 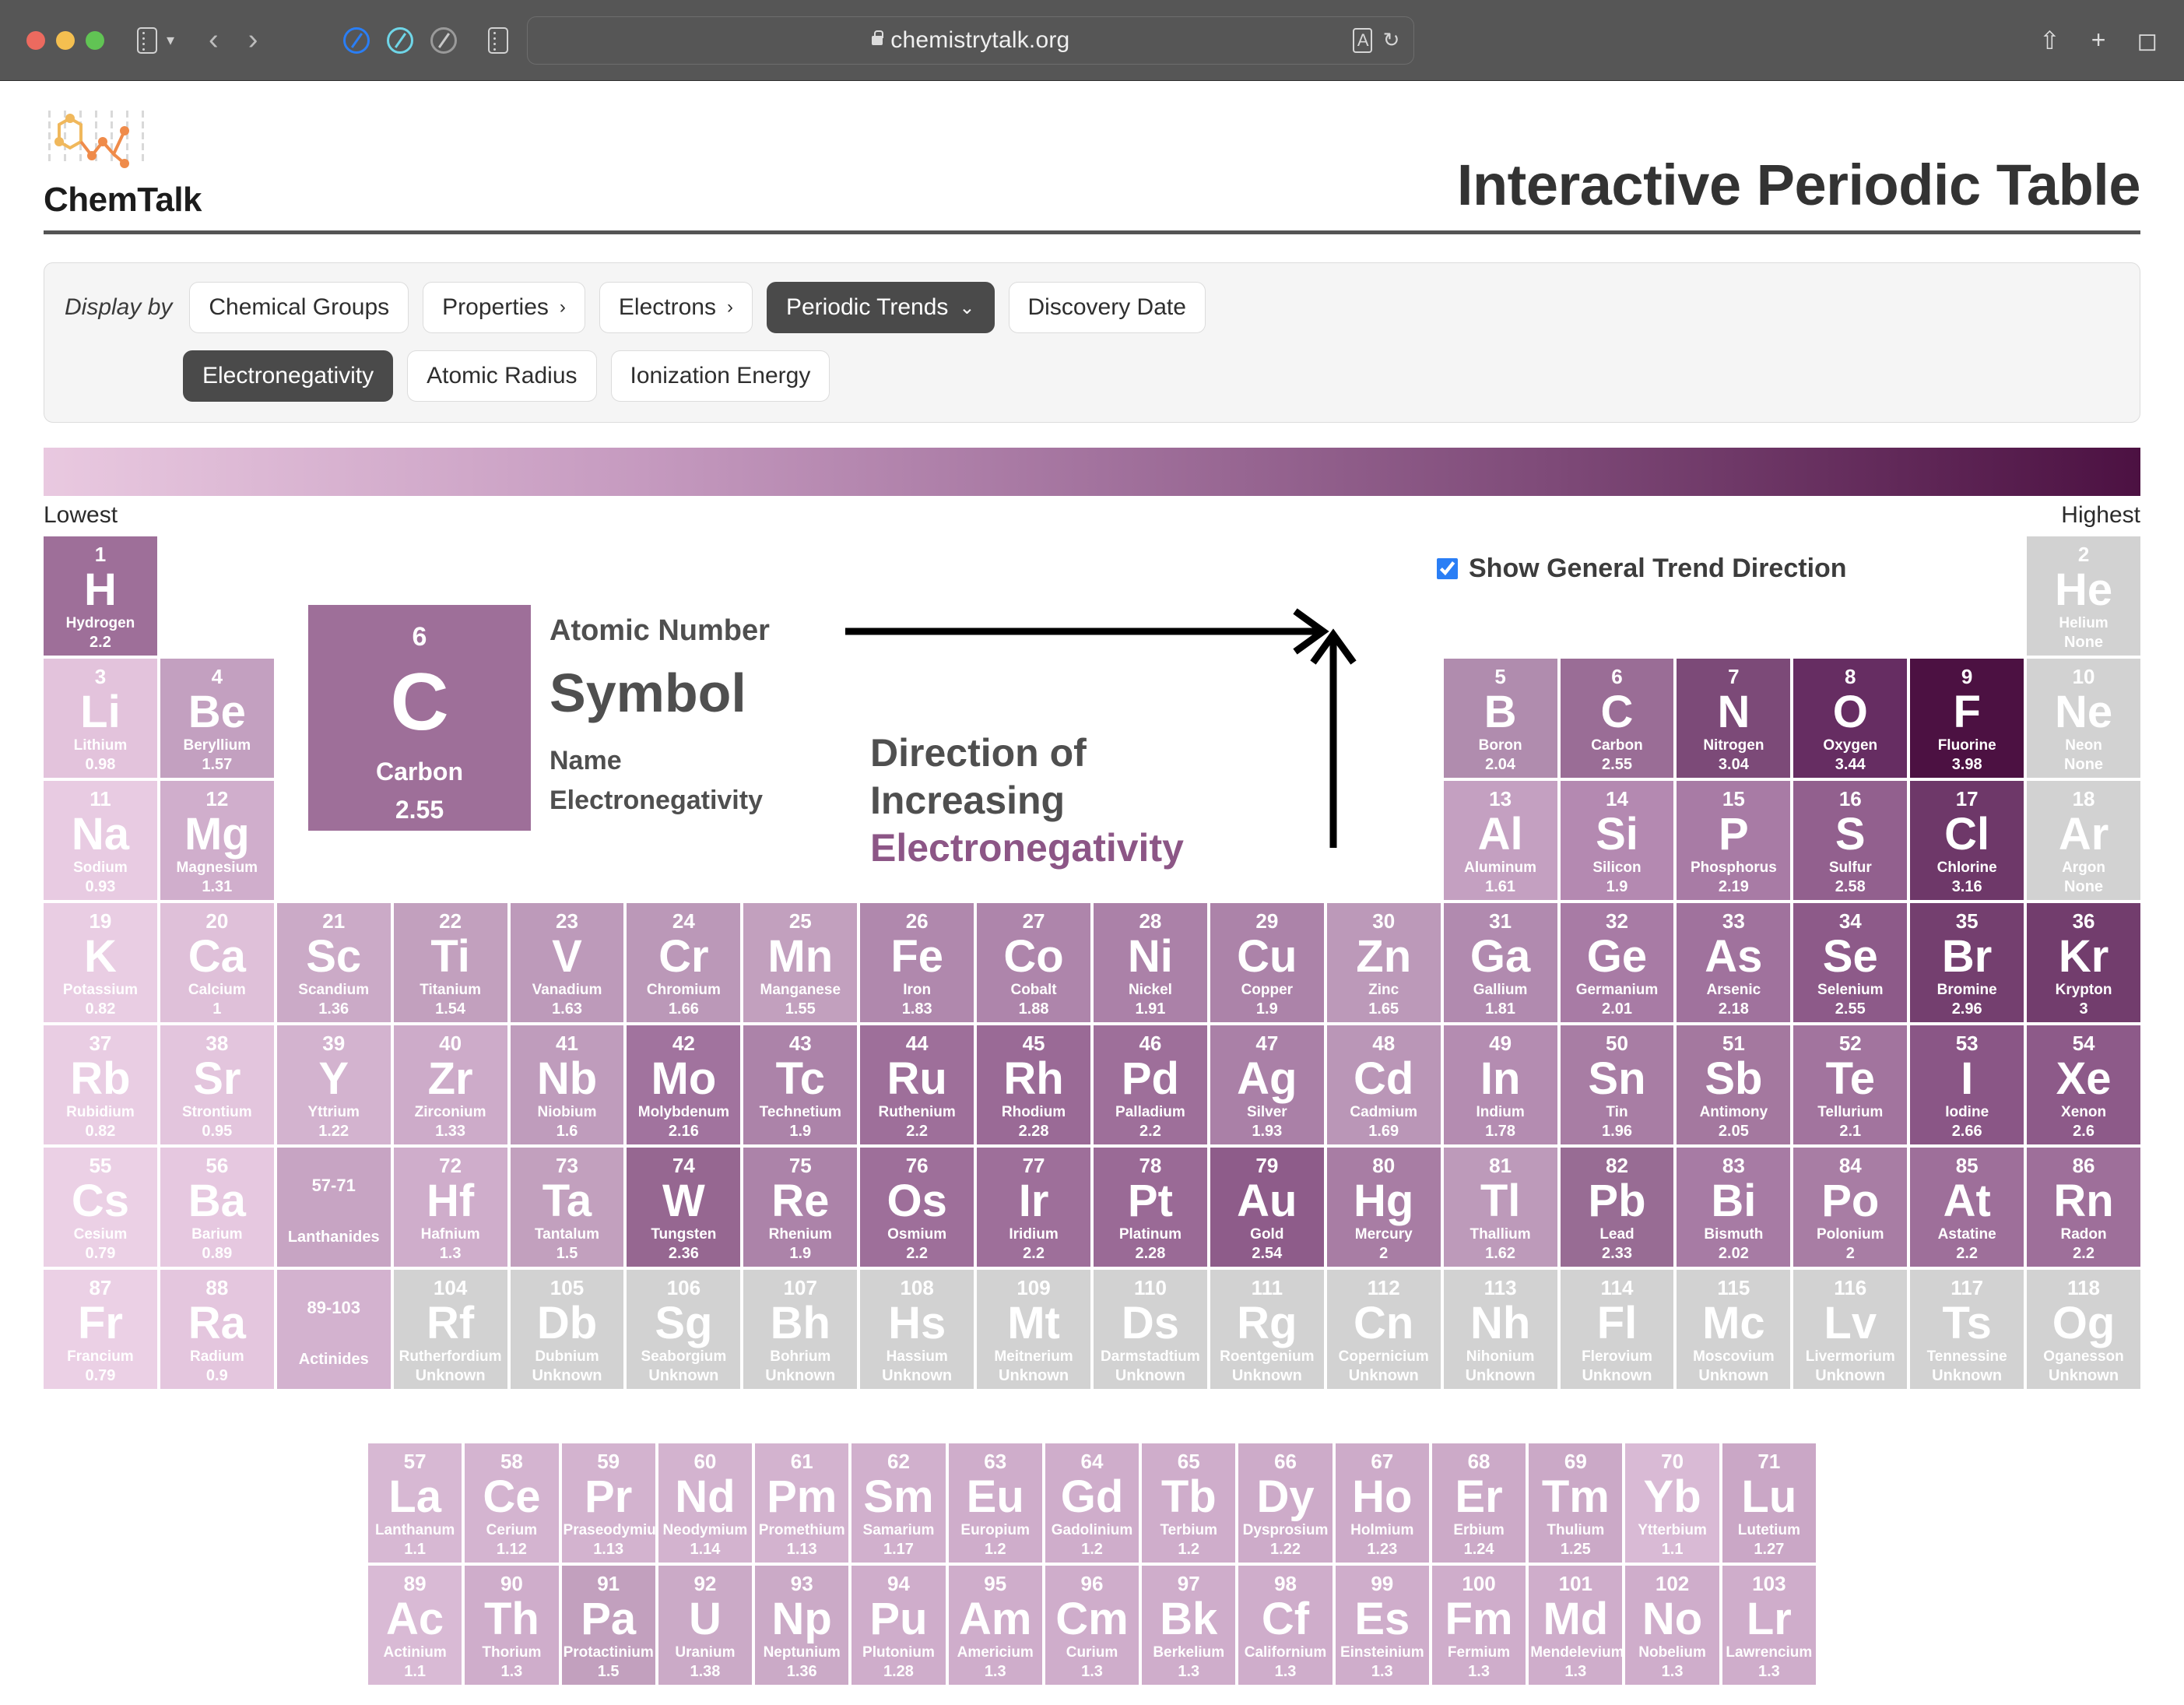 I want to click on element-cell-ce: 58 Ce Cerium 1.12, so click(x=512, y=1503).